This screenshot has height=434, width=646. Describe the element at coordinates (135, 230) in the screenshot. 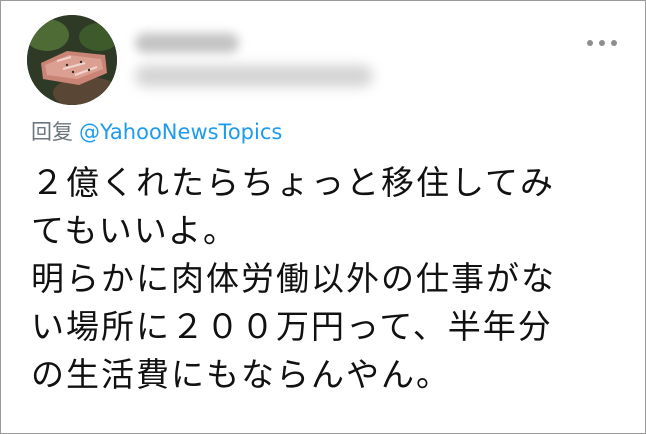

I see `tweet-text-line: てもいいよ。` at that location.